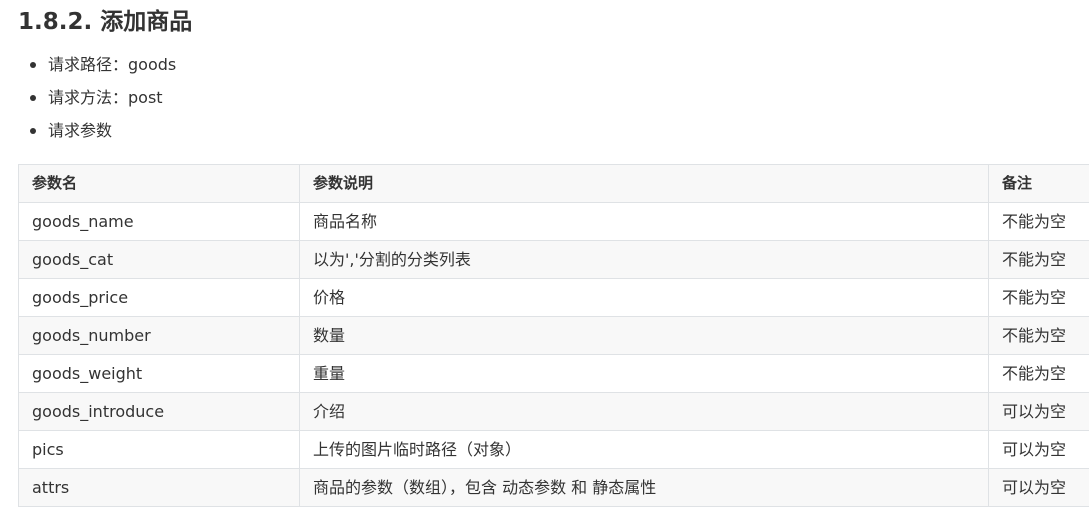 The width and height of the screenshot is (1089, 507). What do you see at coordinates (159, 373) in the screenshot?
I see `cell-param-name: goods_weight` at bounding box center [159, 373].